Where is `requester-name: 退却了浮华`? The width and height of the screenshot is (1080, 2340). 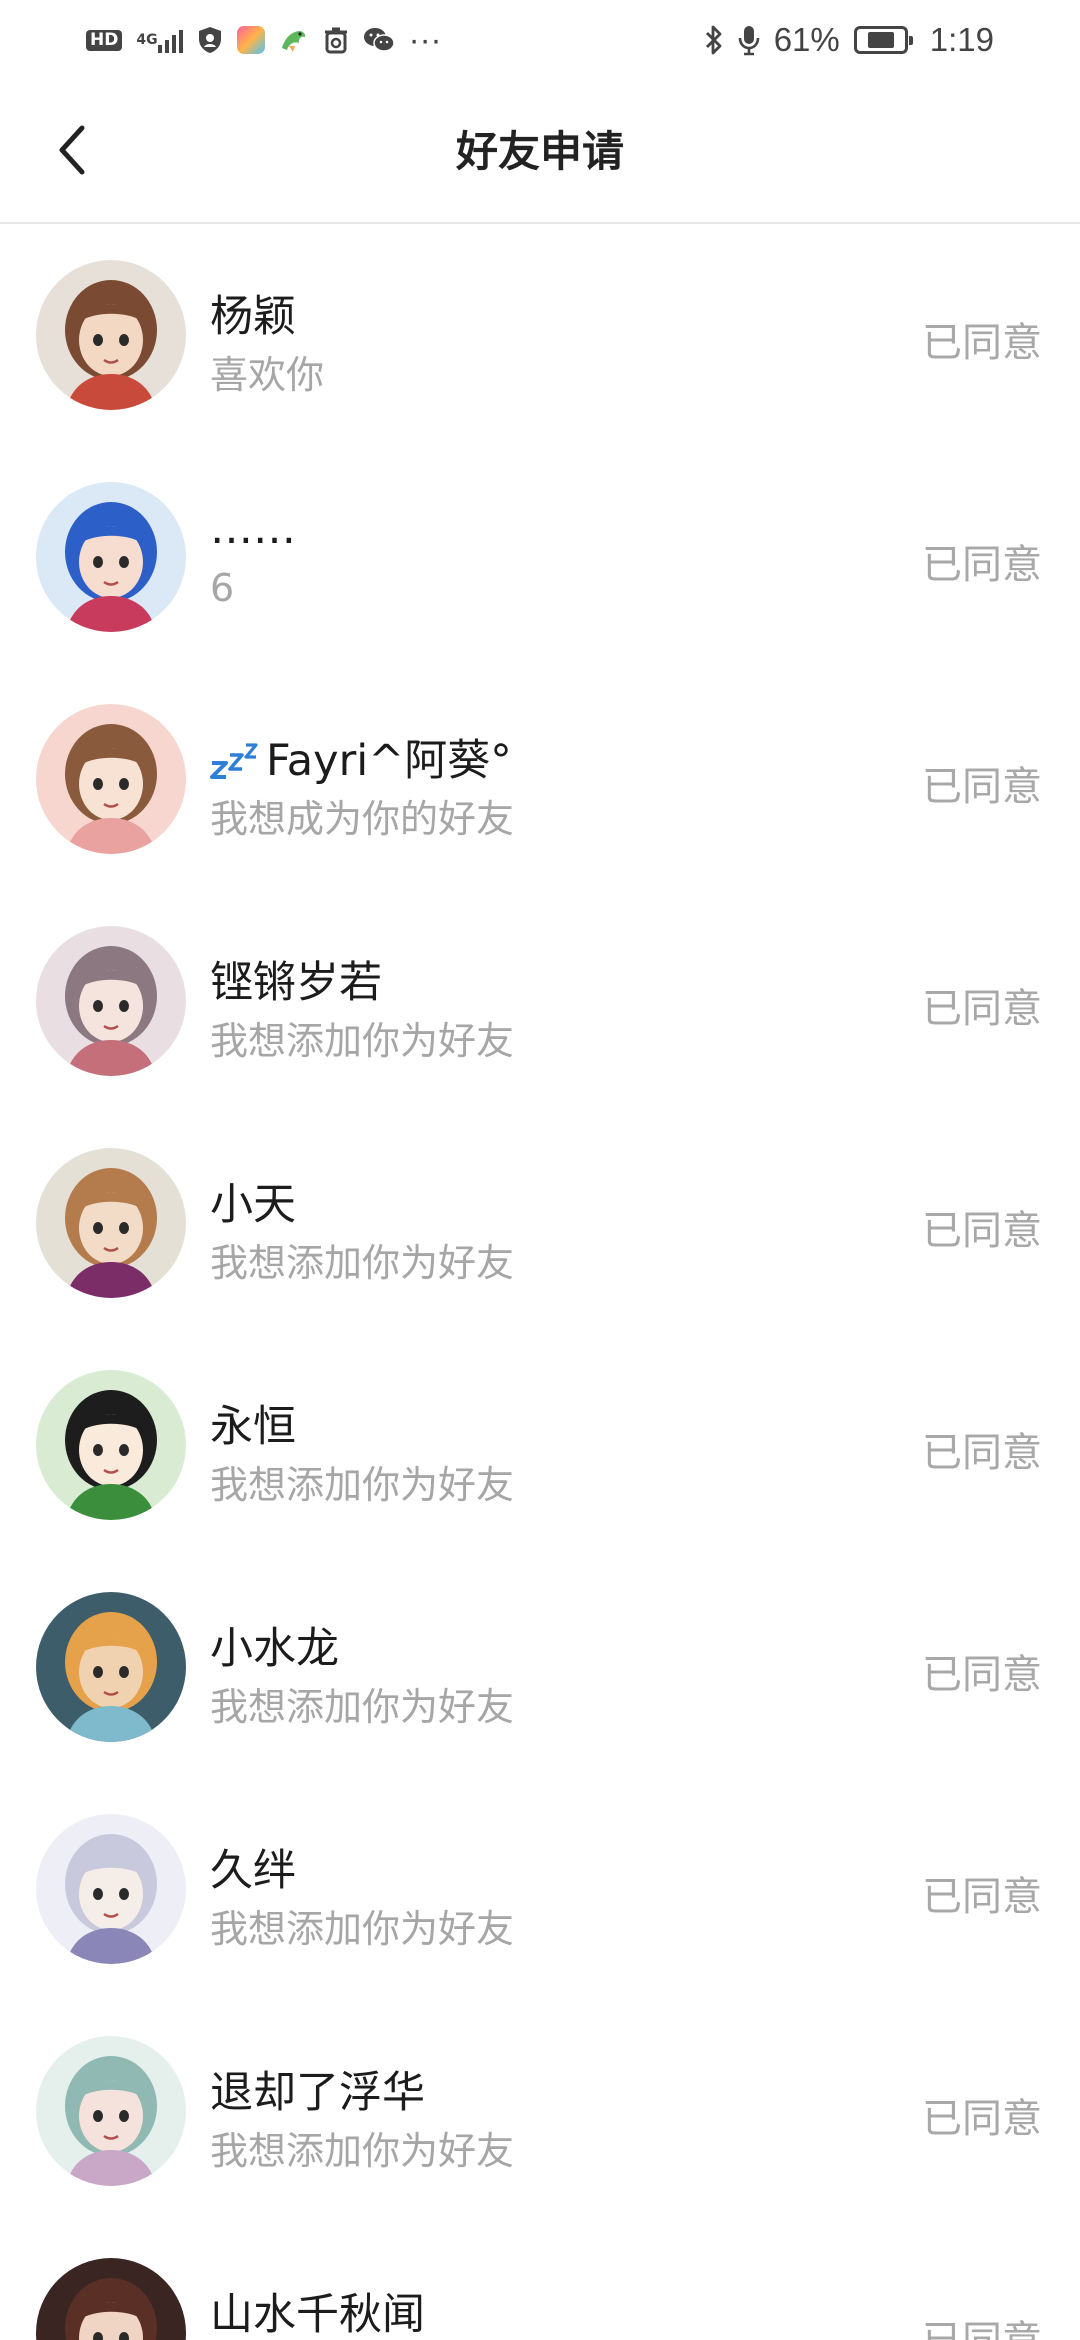
requester-name: 退却了浮华 is located at coordinates (317, 2093).